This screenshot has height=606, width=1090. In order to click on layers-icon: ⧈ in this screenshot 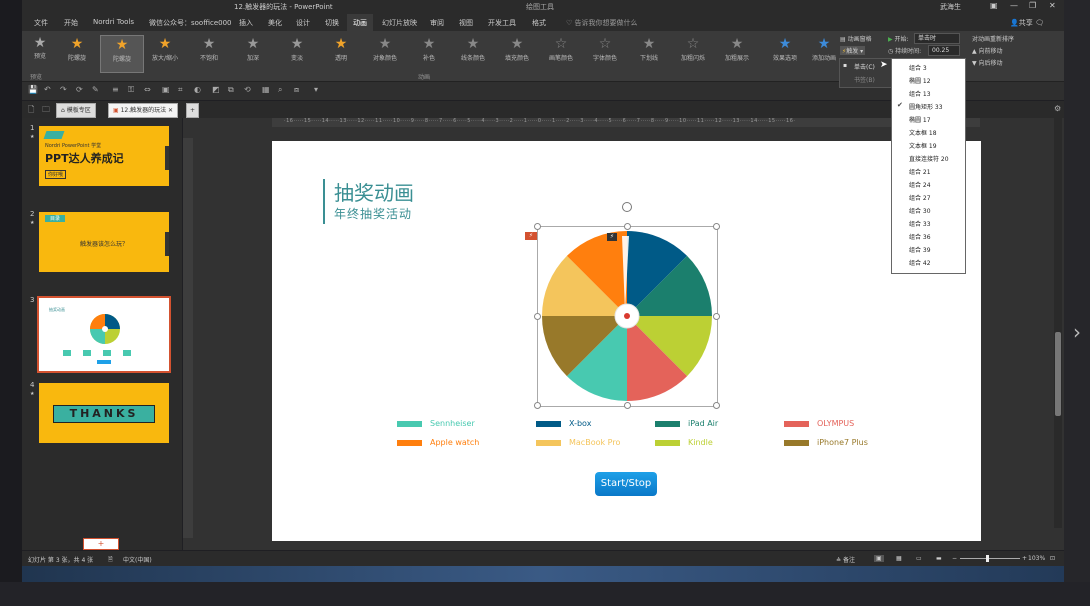, I will do `click(296, 90)`.